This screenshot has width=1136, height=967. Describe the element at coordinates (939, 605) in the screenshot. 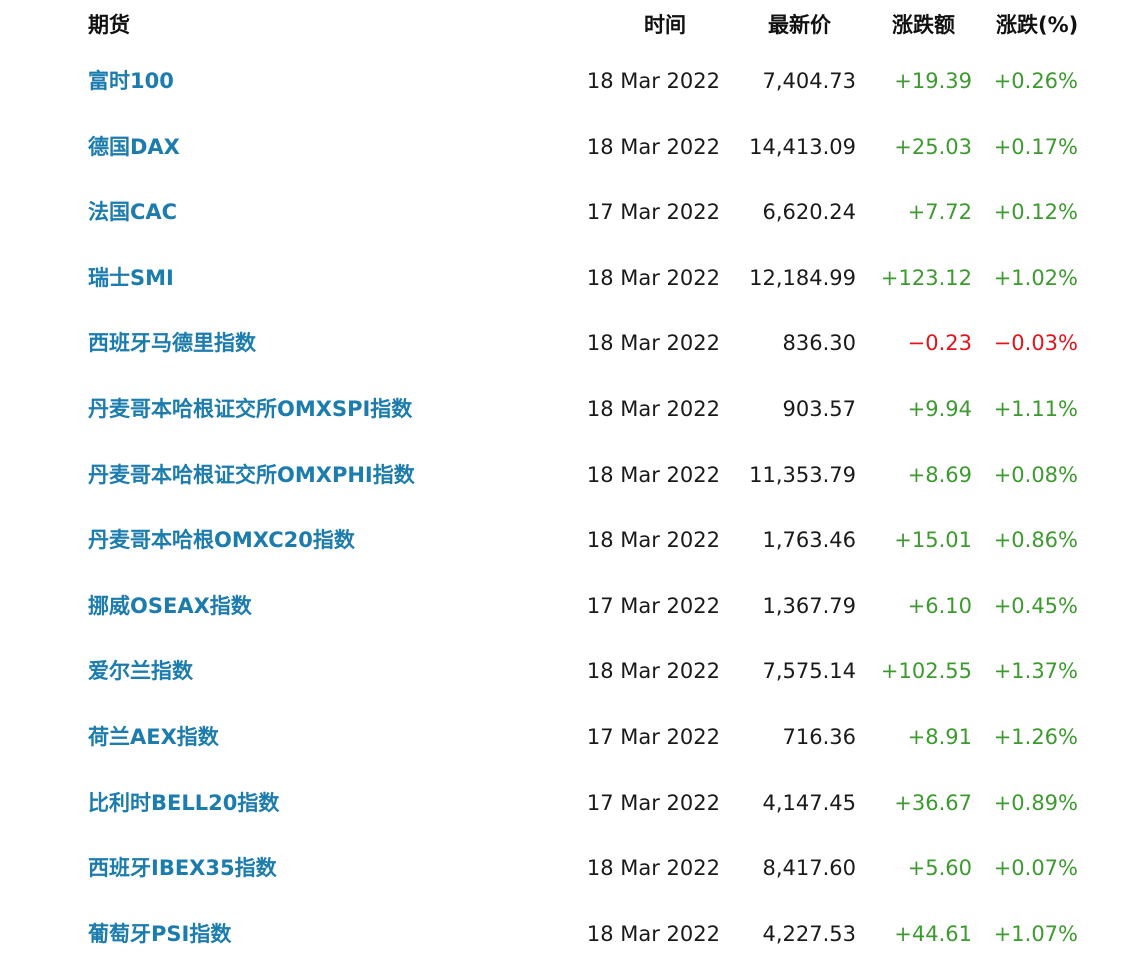

I see `change-cell: +6.10` at that location.